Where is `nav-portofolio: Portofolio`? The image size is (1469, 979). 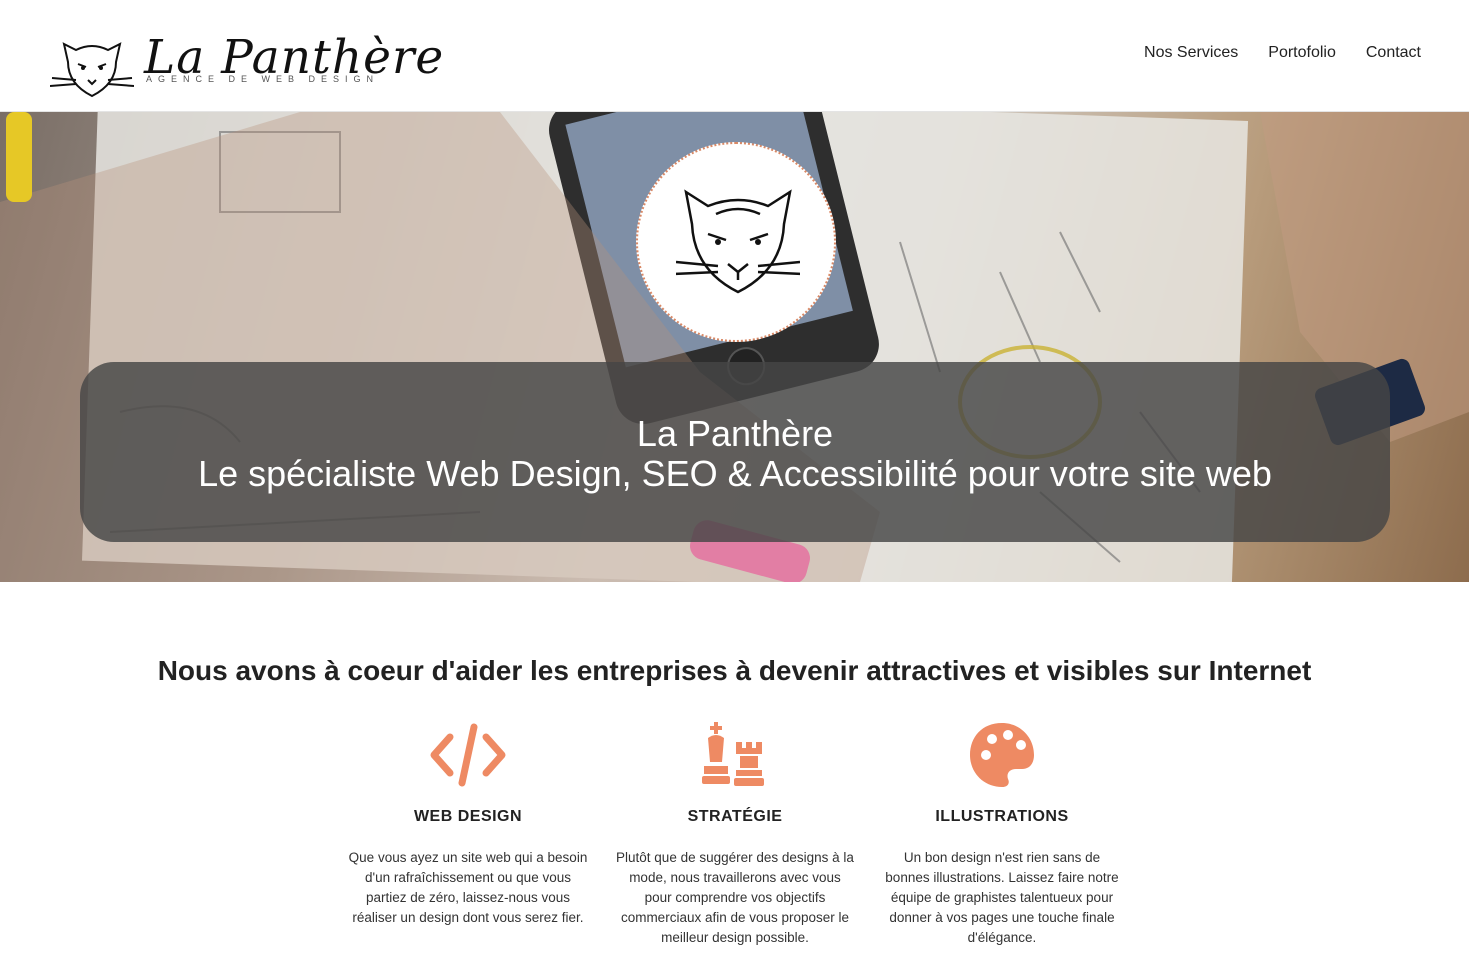 nav-portofolio: Portofolio is located at coordinates (1302, 53).